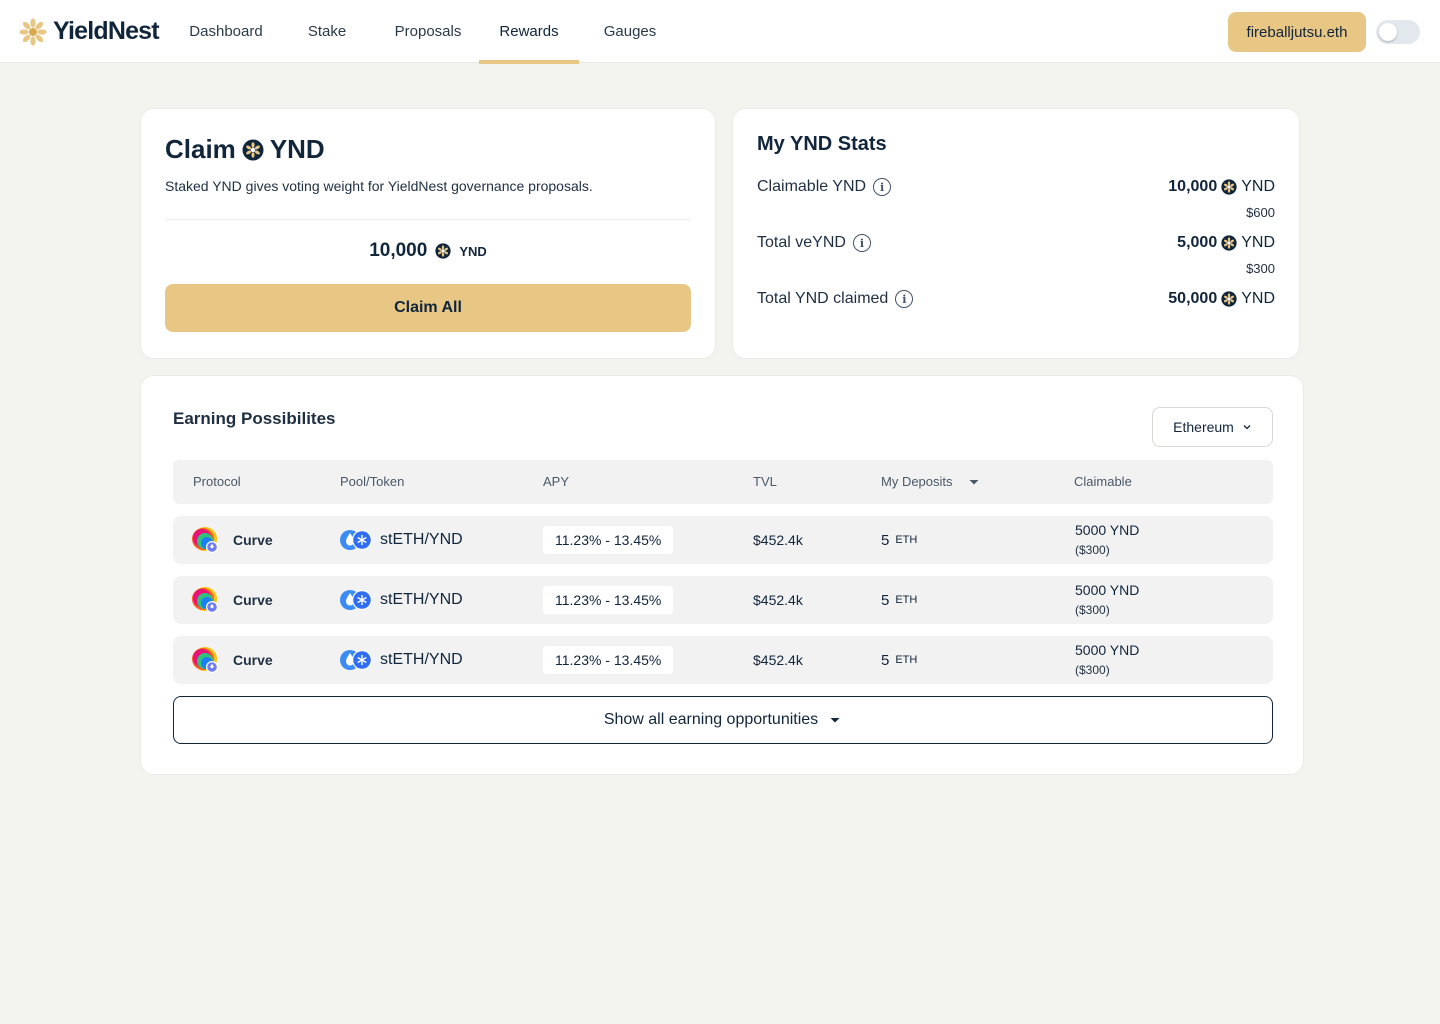  What do you see at coordinates (765, 481) in the screenshot?
I see `column-header-tvl: TVL` at bounding box center [765, 481].